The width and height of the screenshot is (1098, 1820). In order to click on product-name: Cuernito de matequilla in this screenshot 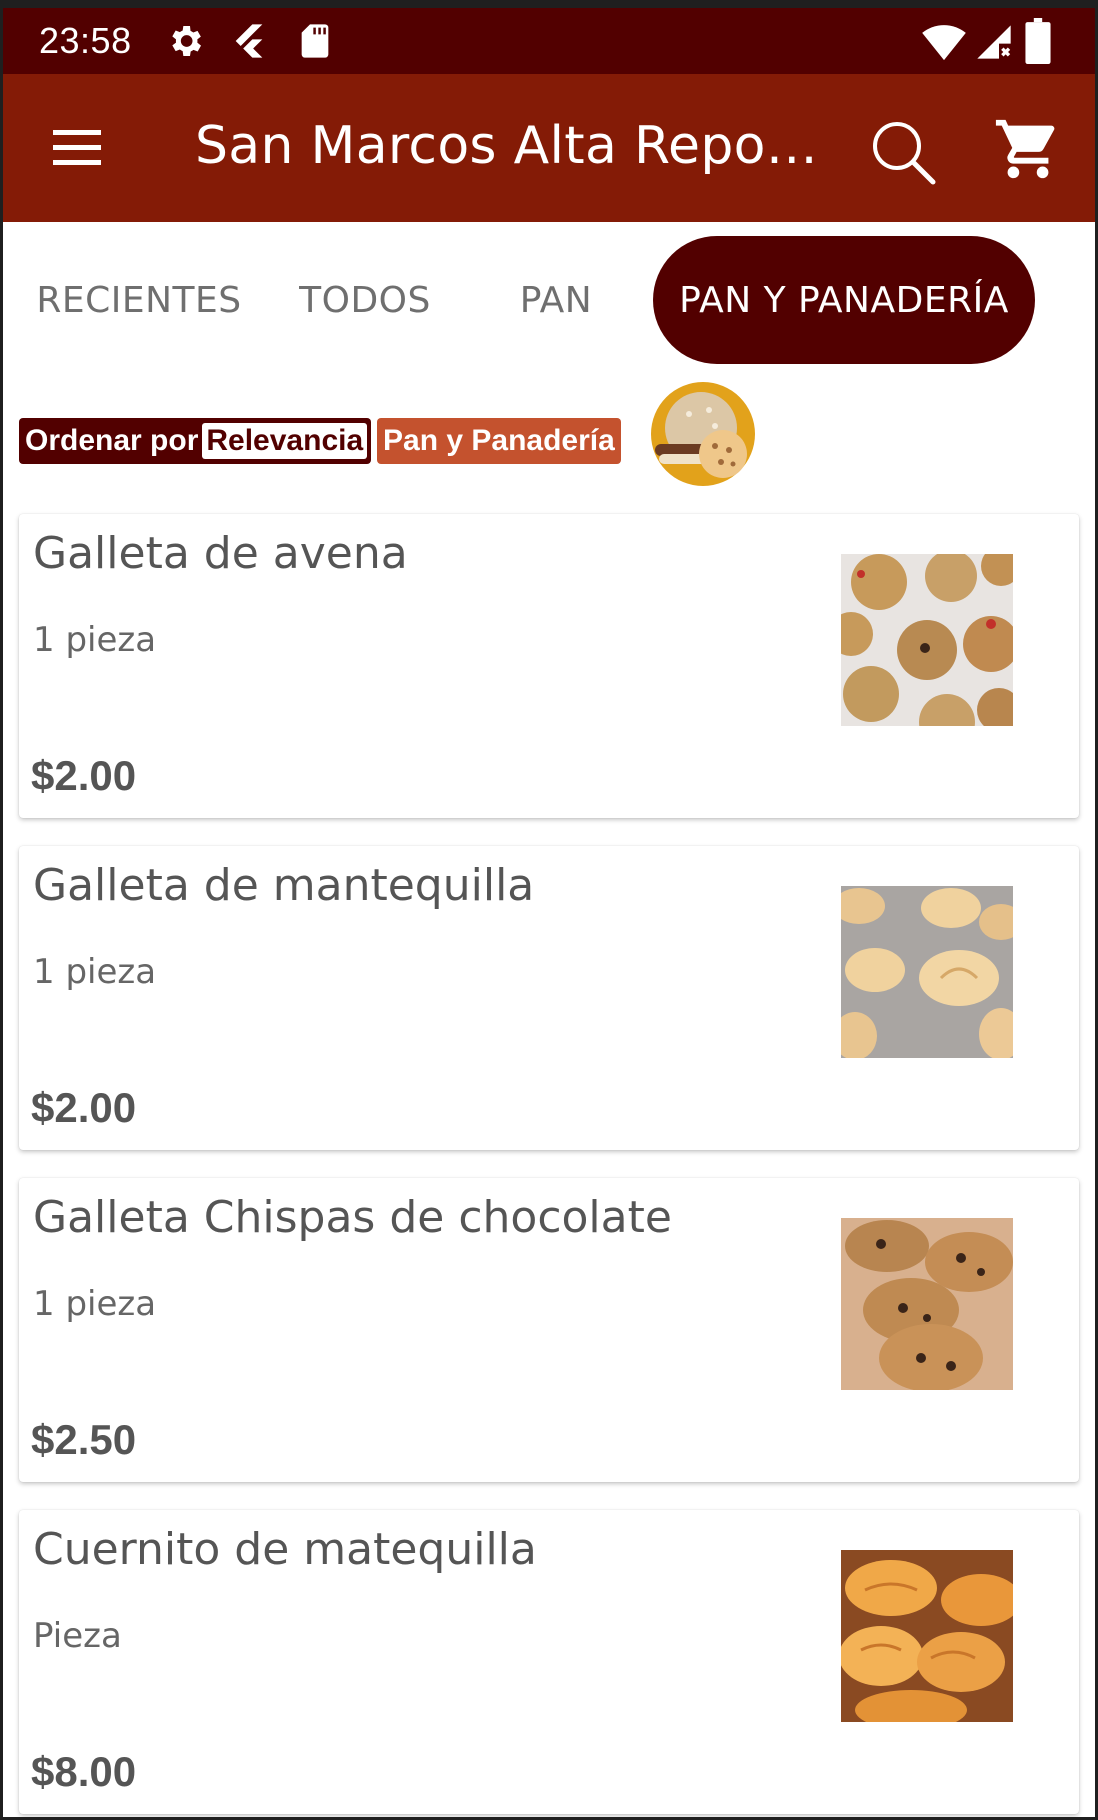, I will do `click(285, 1549)`.